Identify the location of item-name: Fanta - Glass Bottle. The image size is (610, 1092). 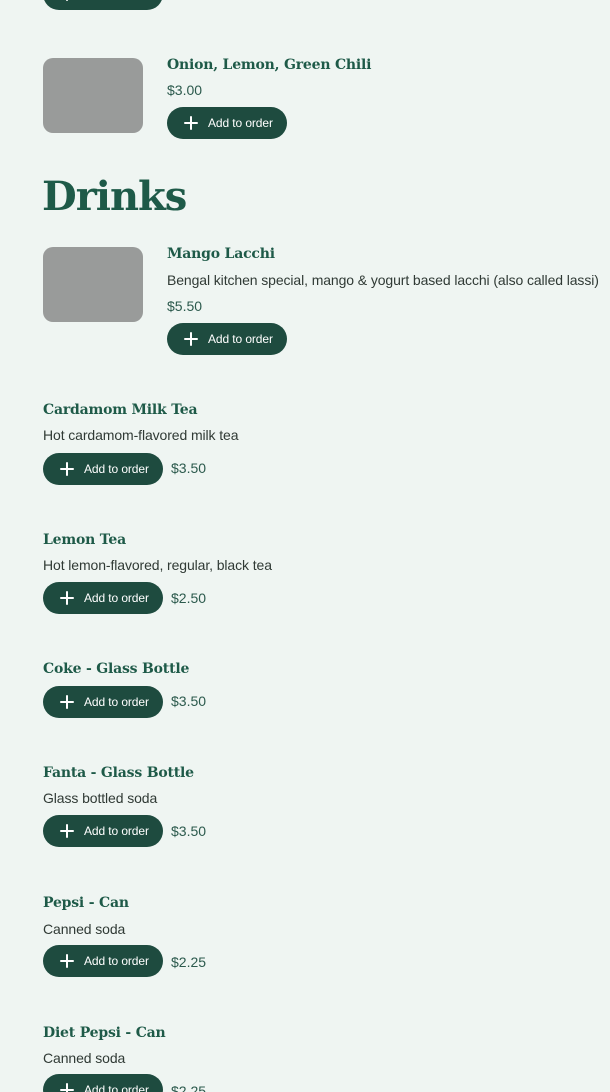
(118, 773).